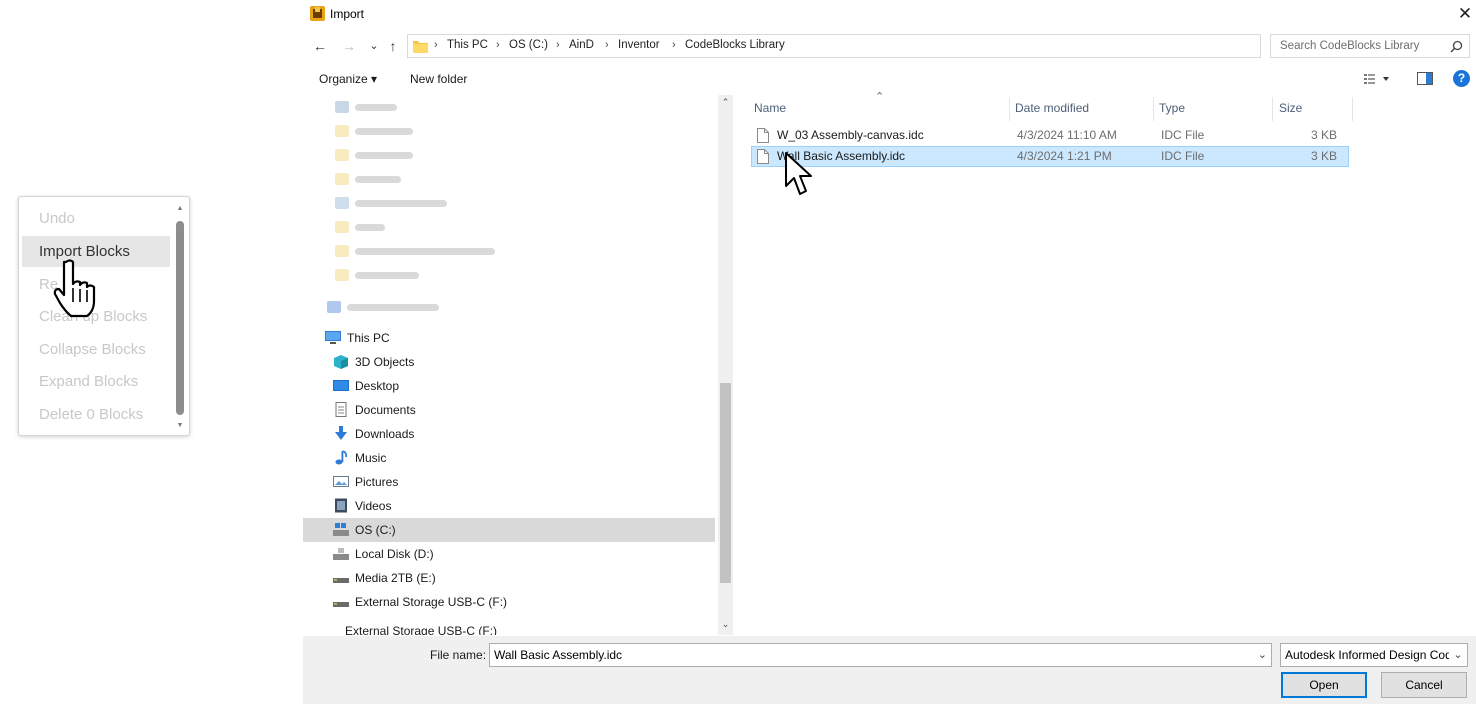 This screenshot has height=704, width=1476. What do you see at coordinates (880, 655) in the screenshot?
I see `file-name-input: Wall Basic Assembly.idc ⌄` at bounding box center [880, 655].